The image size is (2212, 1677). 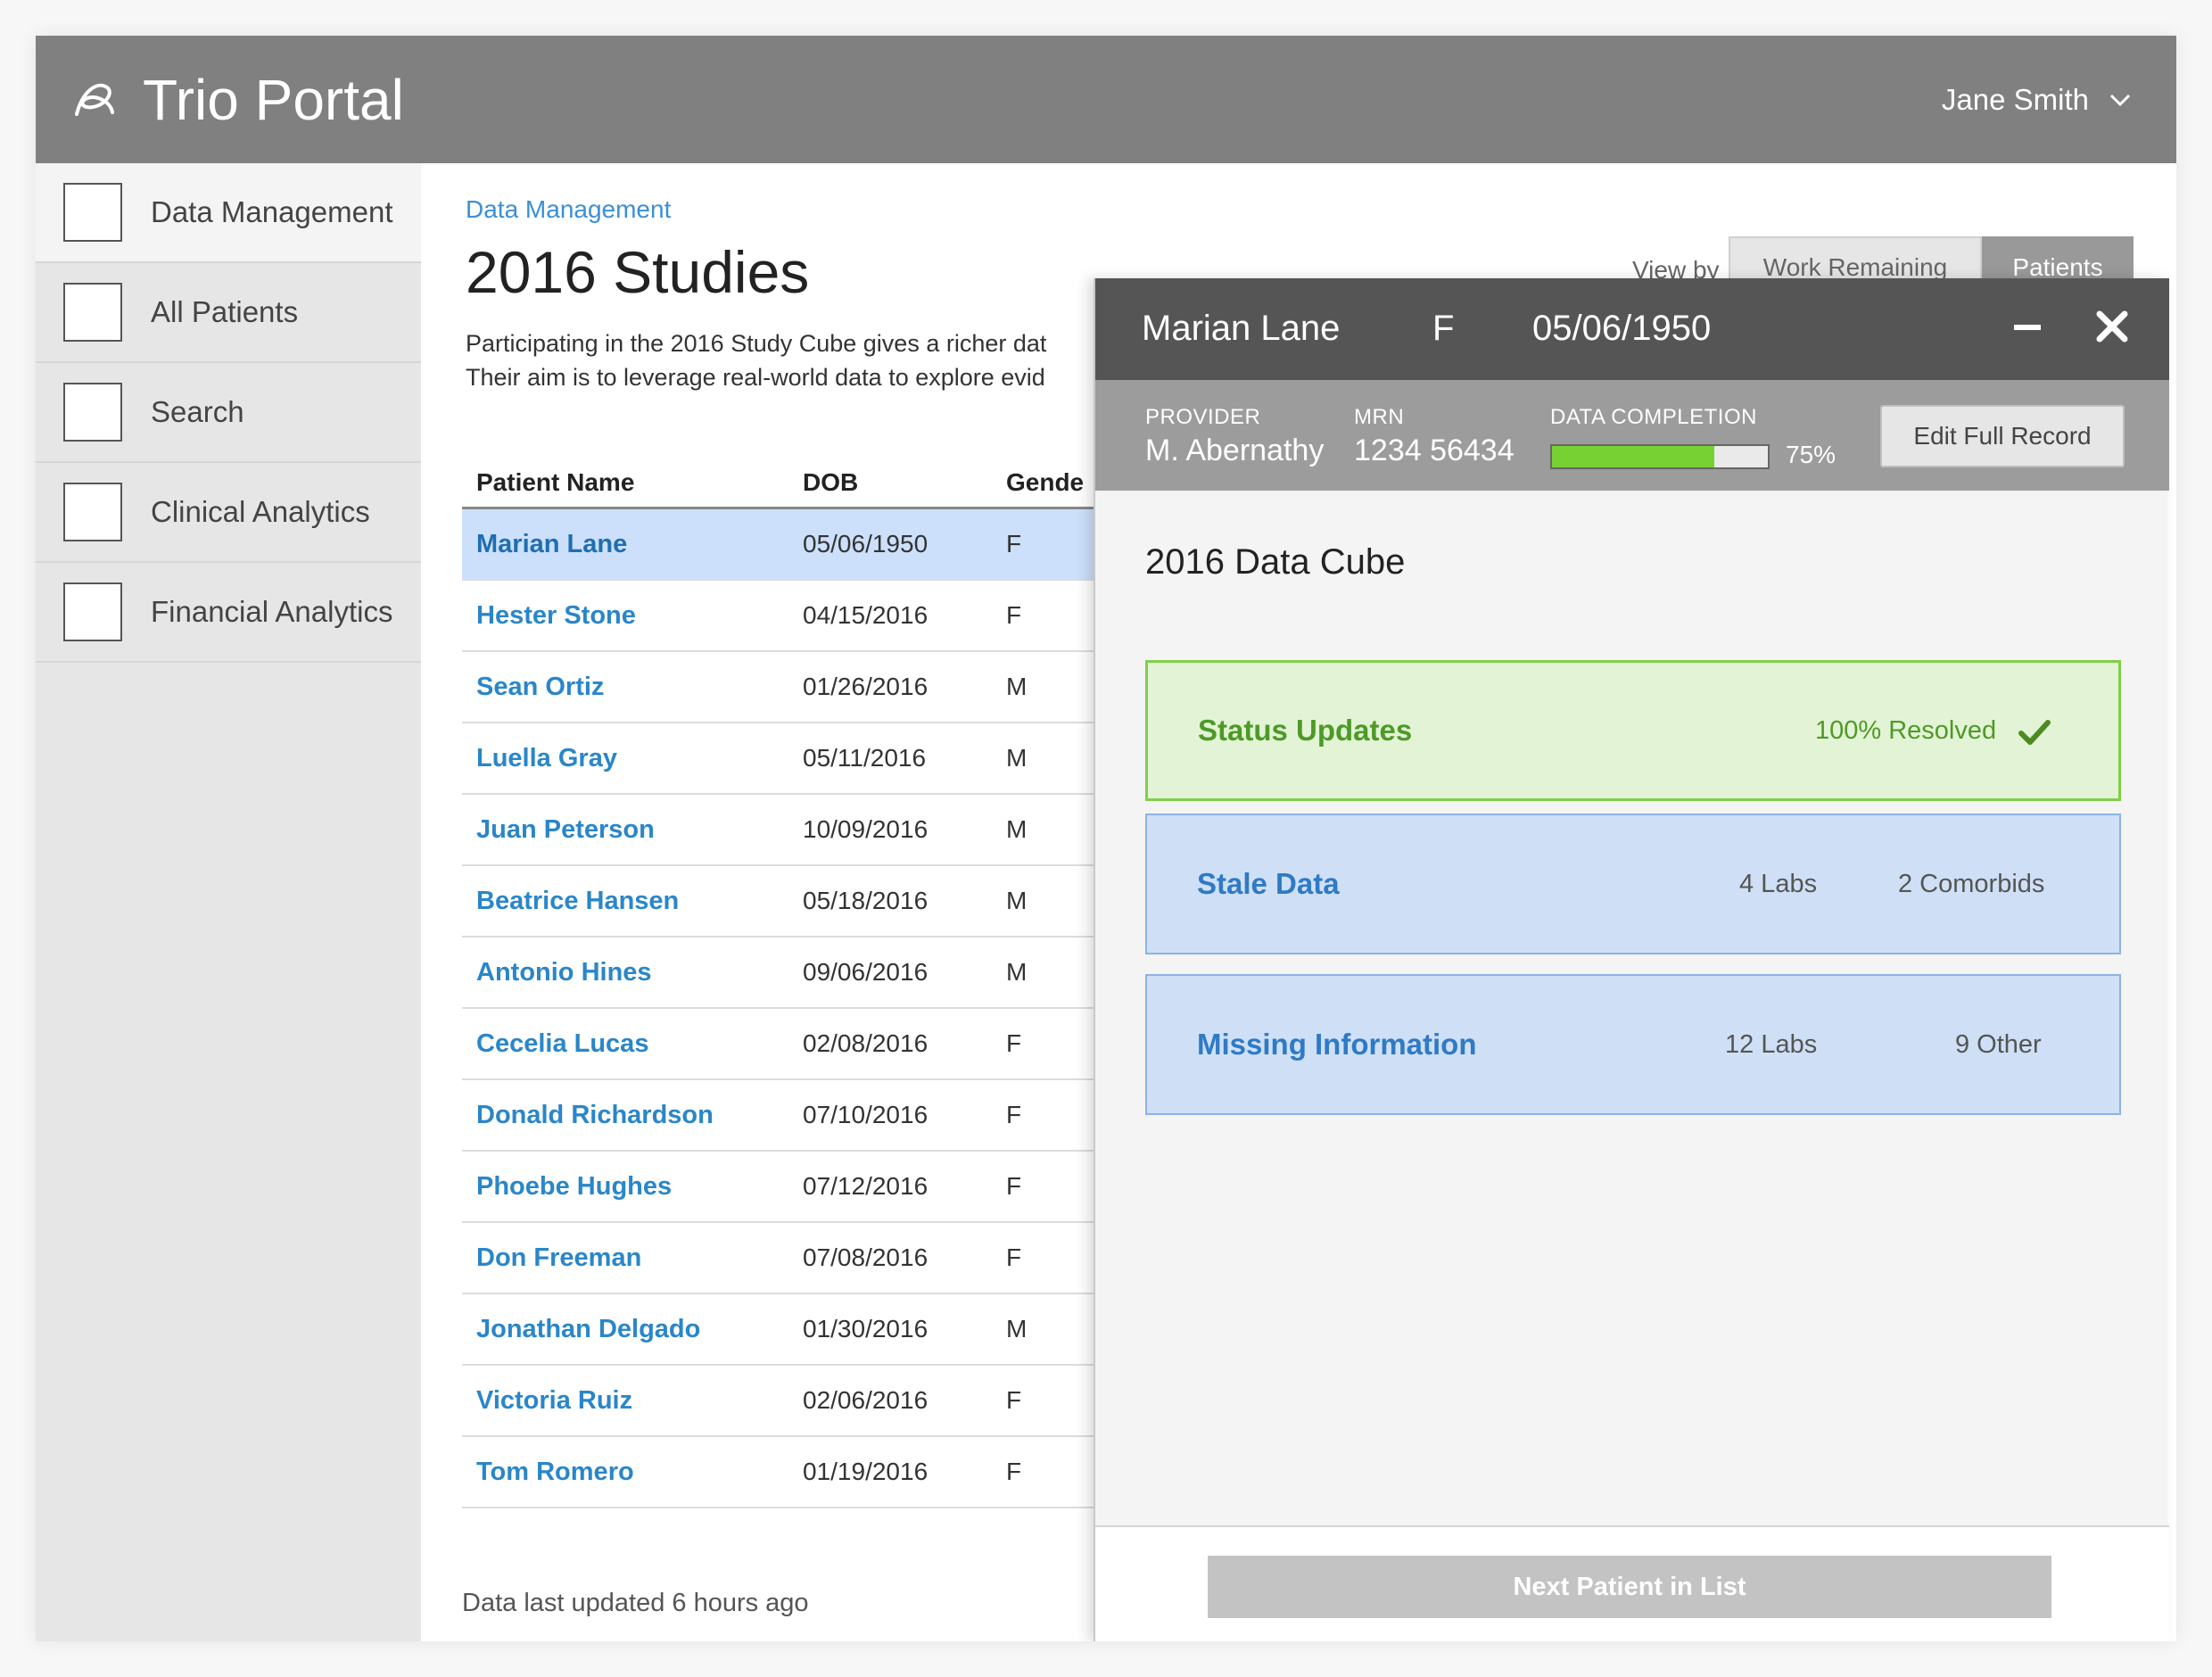 I want to click on cell-name: Donald Richardson, so click(x=632, y=1115).